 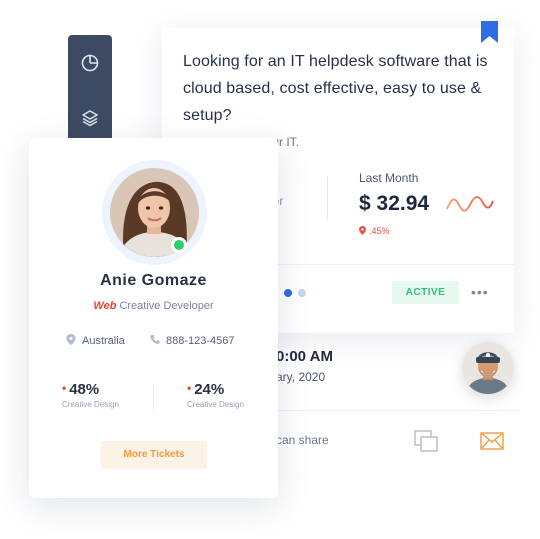 I want to click on last-month-label: Last Month, so click(x=389, y=178).